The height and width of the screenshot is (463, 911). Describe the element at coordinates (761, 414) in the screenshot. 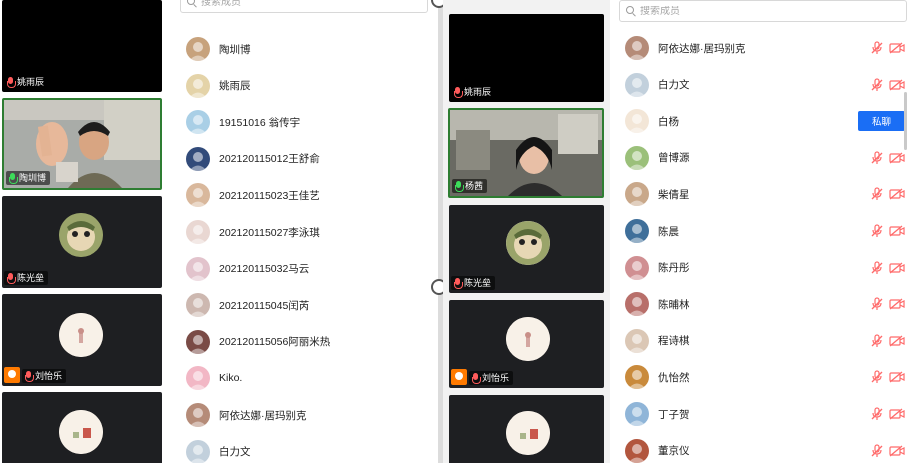

I see `member-list-item: 丁子贺` at that location.